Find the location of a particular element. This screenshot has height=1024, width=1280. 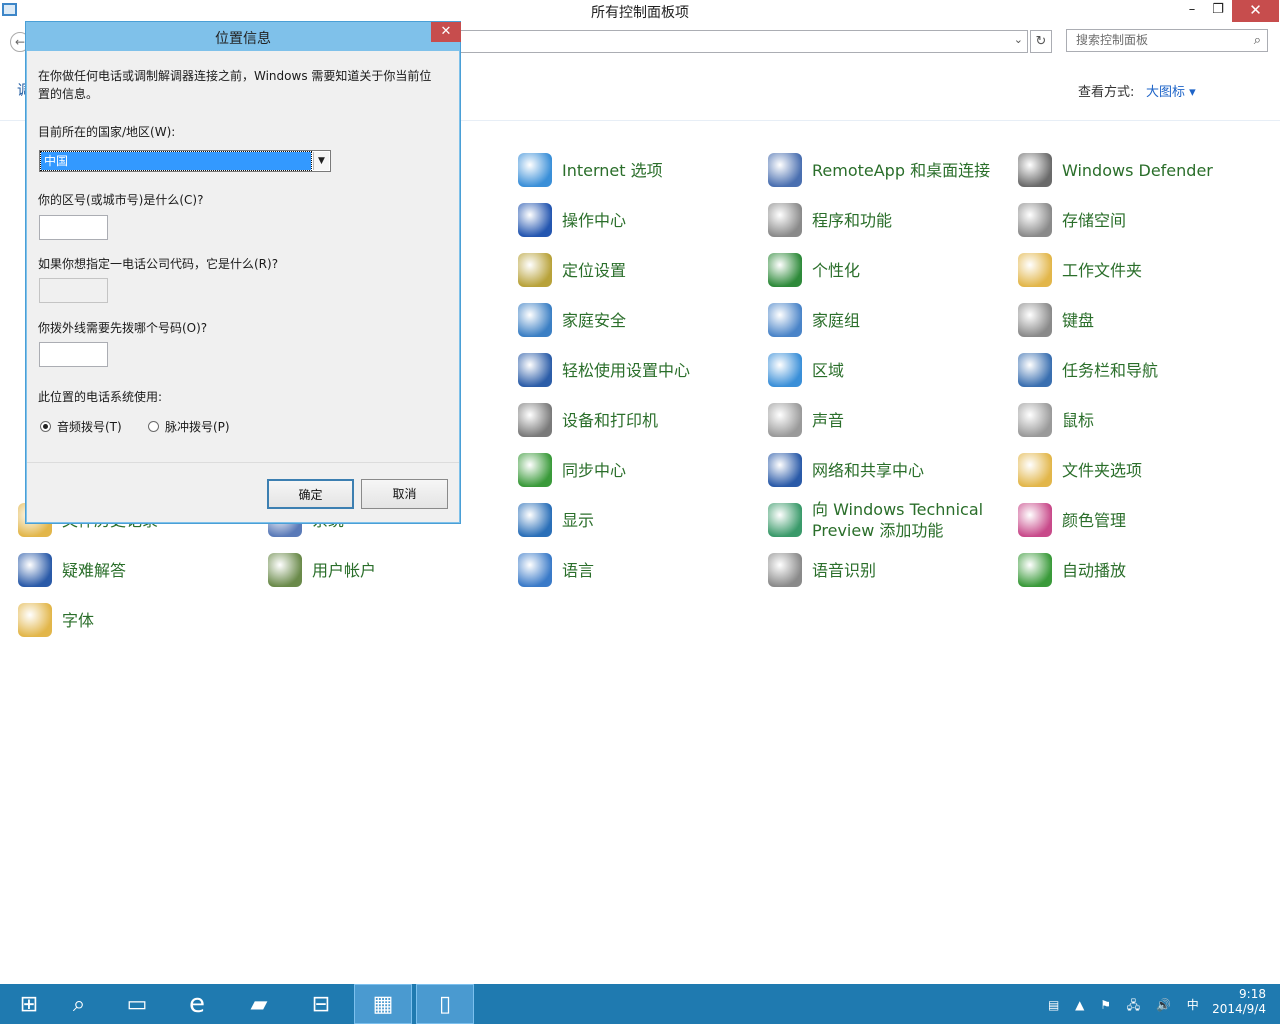

view-by-dropdown: 大图标 ▾ is located at coordinates (1171, 90).